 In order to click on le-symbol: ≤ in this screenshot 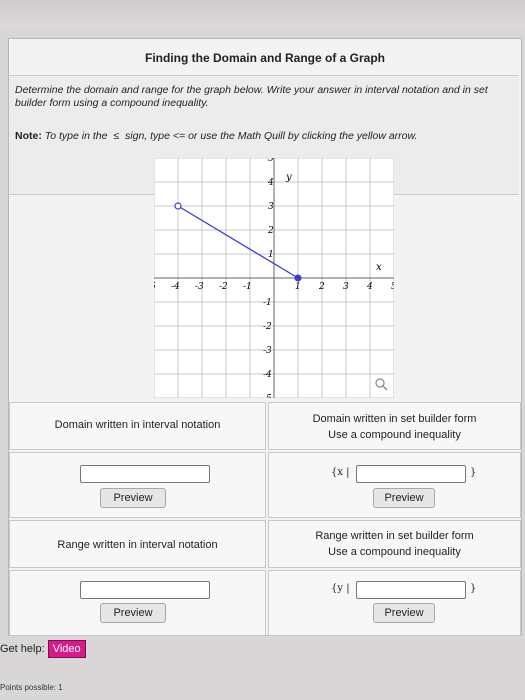, I will do `click(116, 136)`.